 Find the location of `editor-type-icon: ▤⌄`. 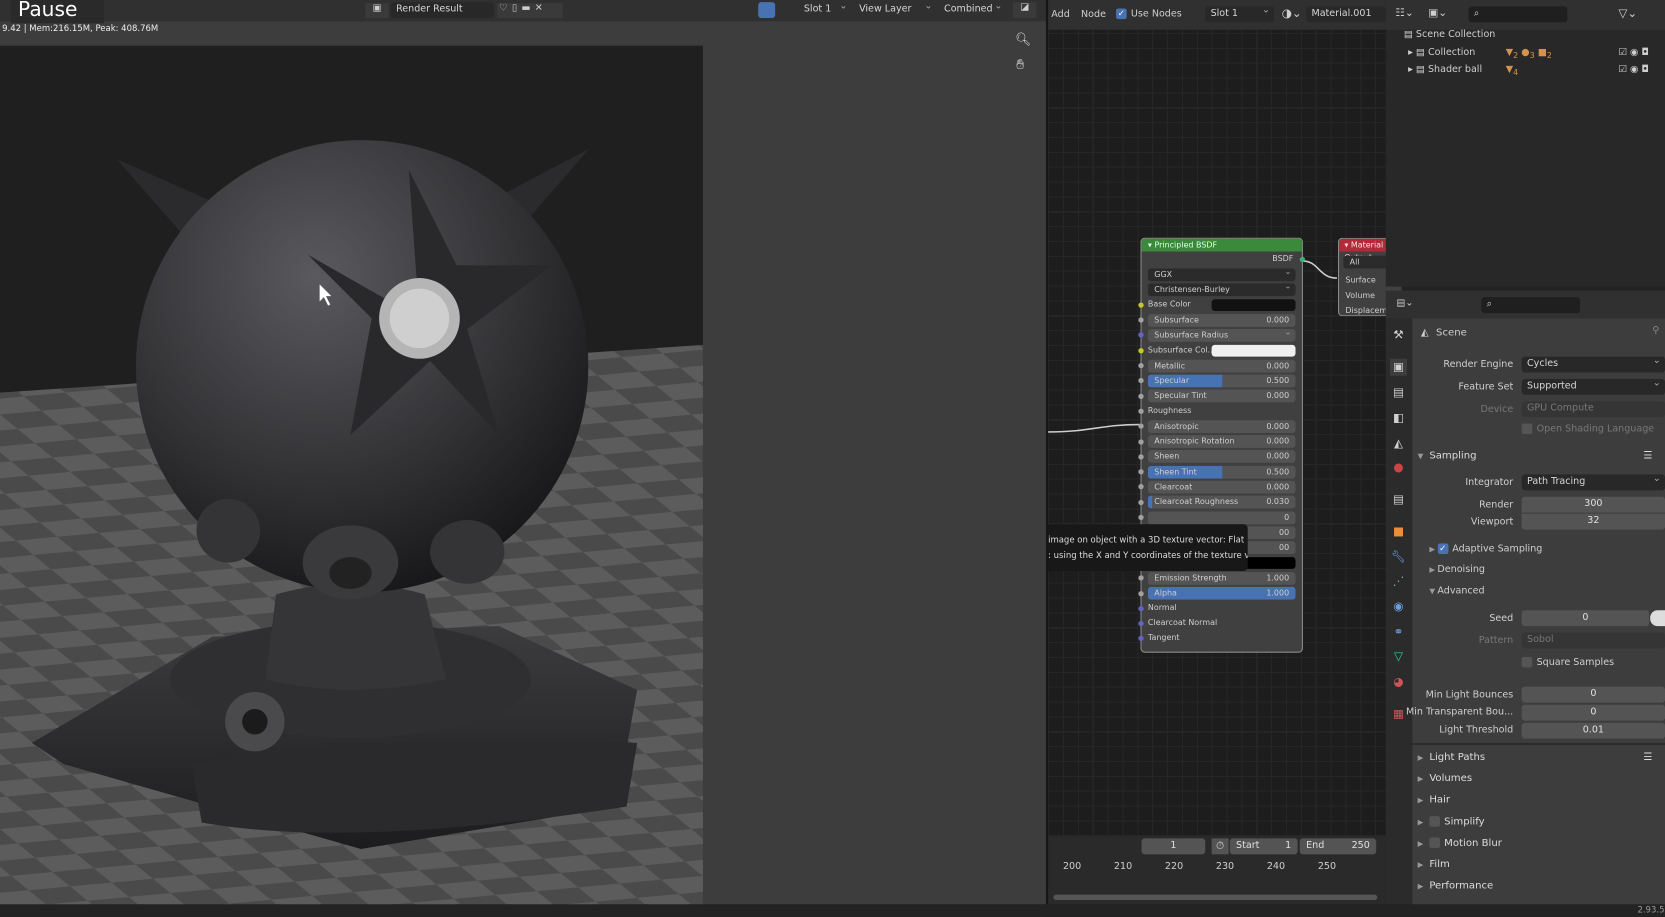

editor-type-icon: ▤⌄ is located at coordinates (1404, 303).